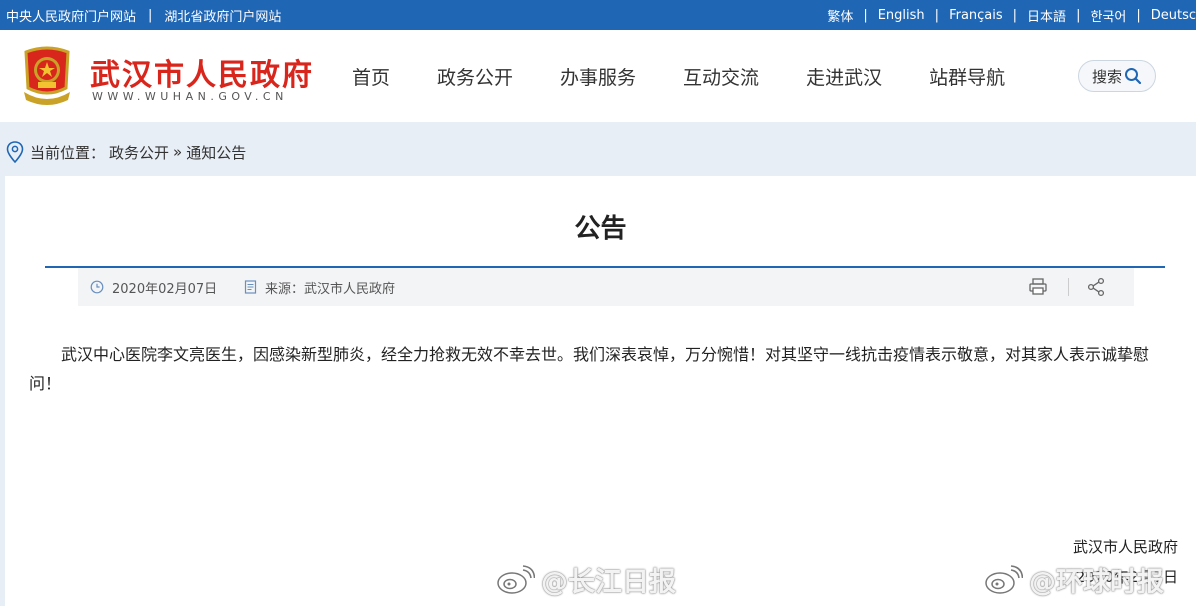 This screenshot has height=606, width=1196. I want to click on nav-government-affairs: 政务公开, so click(475, 76).